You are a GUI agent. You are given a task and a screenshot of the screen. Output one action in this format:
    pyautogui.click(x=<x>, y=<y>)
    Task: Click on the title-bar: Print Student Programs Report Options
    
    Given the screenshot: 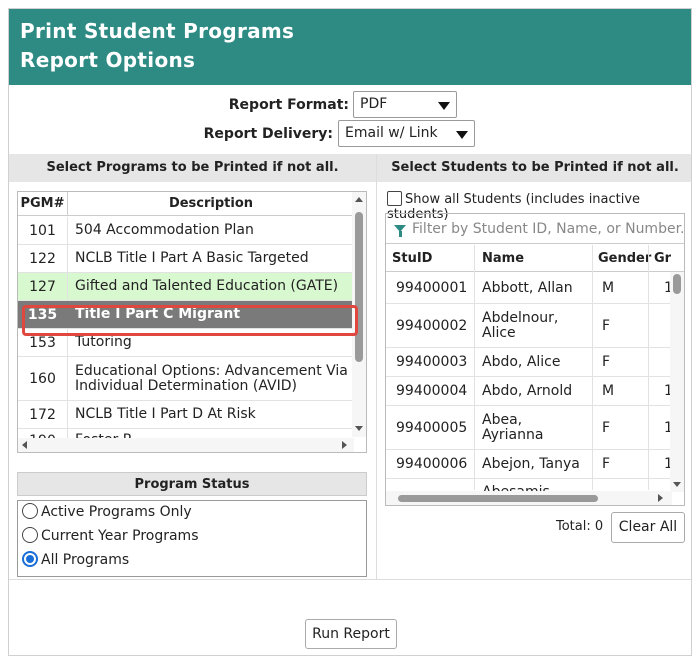 What is the action you would take?
    pyautogui.click(x=350, y=47)
    